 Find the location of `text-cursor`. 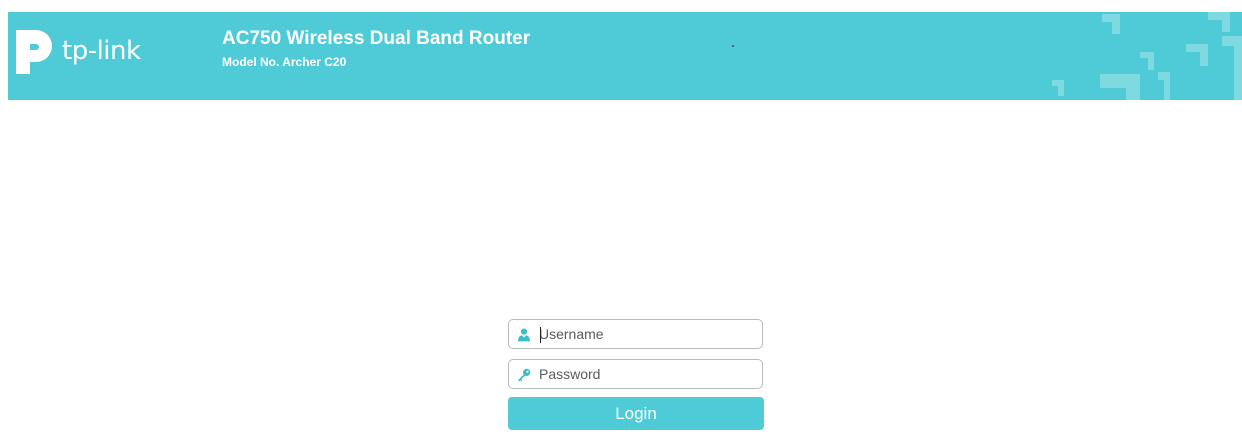

text-cursor is located at coordinates (540, 335).